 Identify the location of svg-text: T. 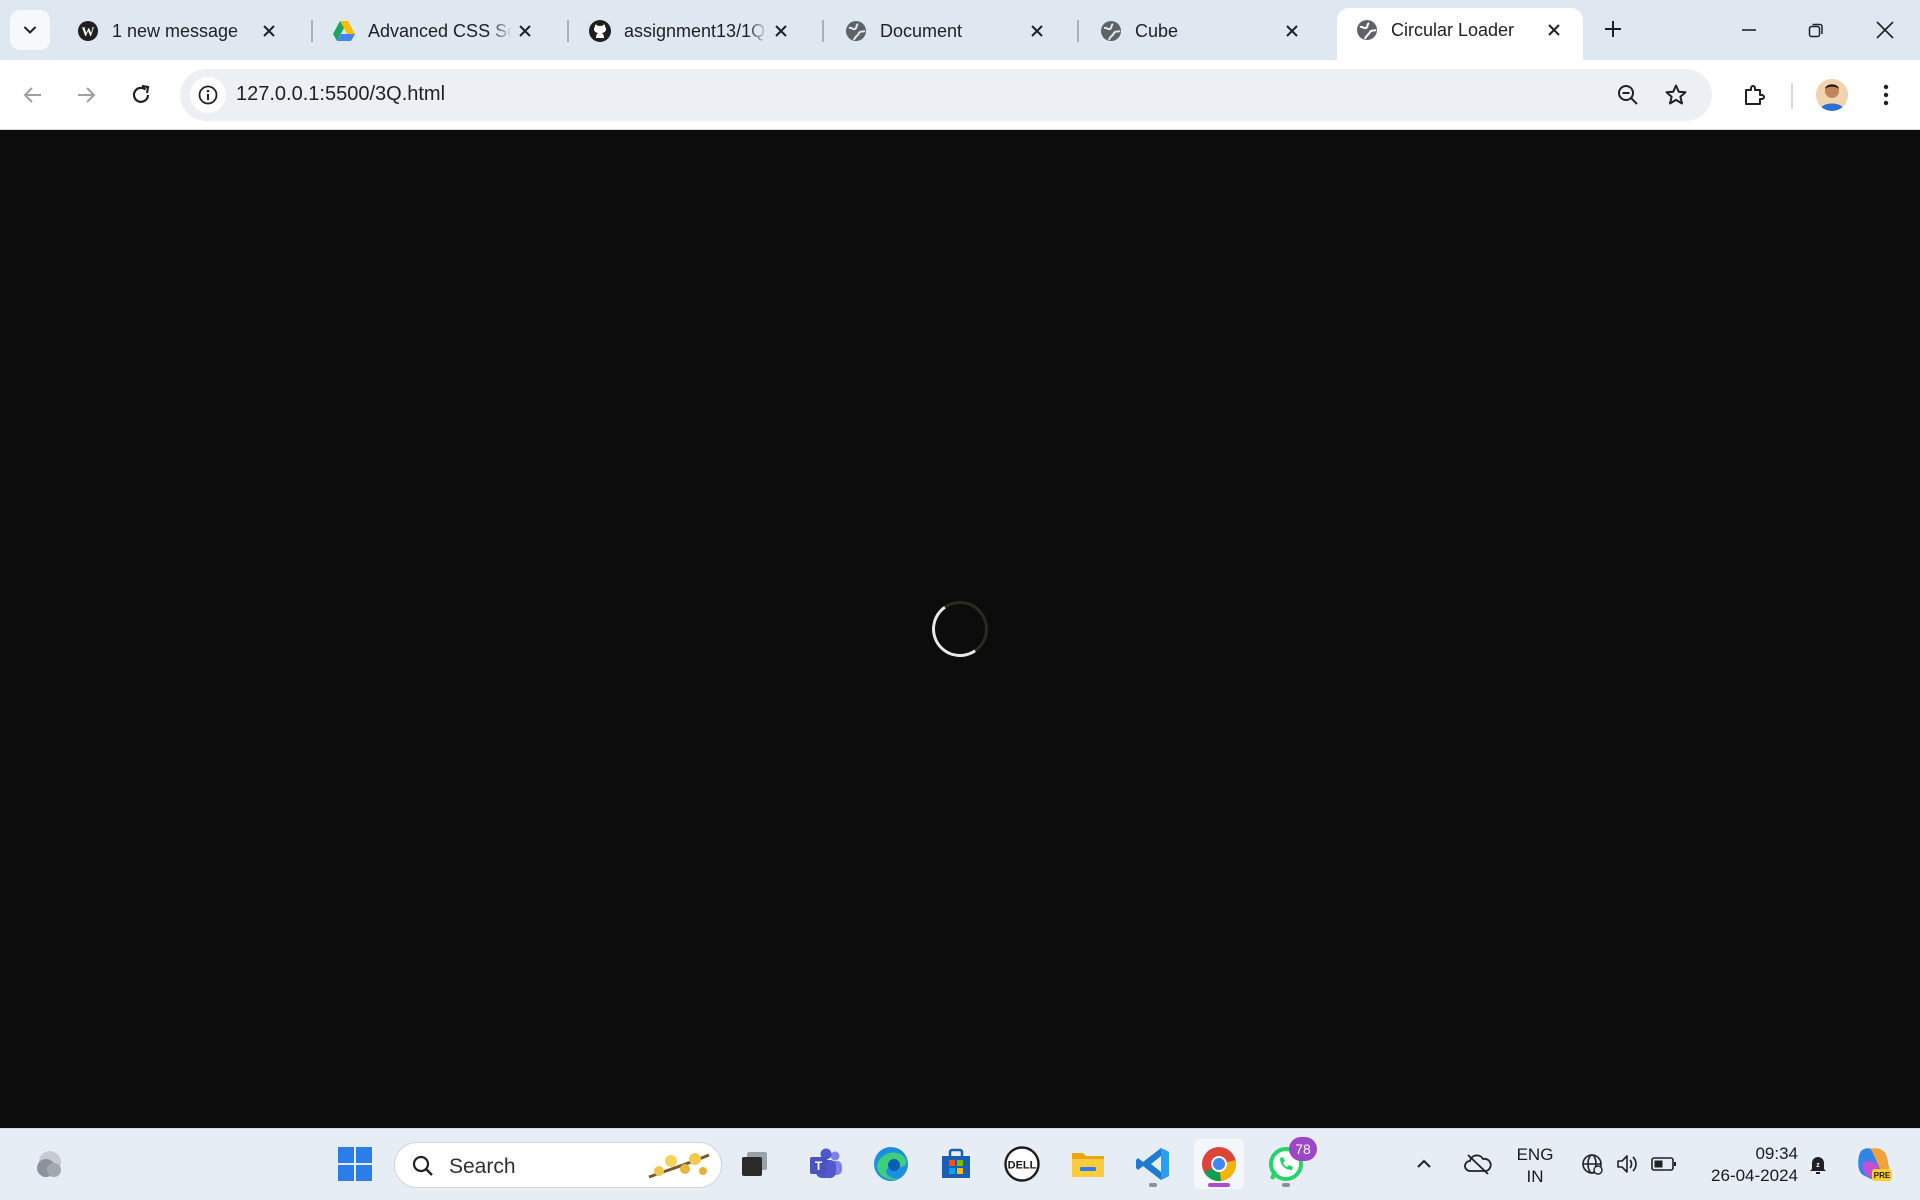
(819, 1166).